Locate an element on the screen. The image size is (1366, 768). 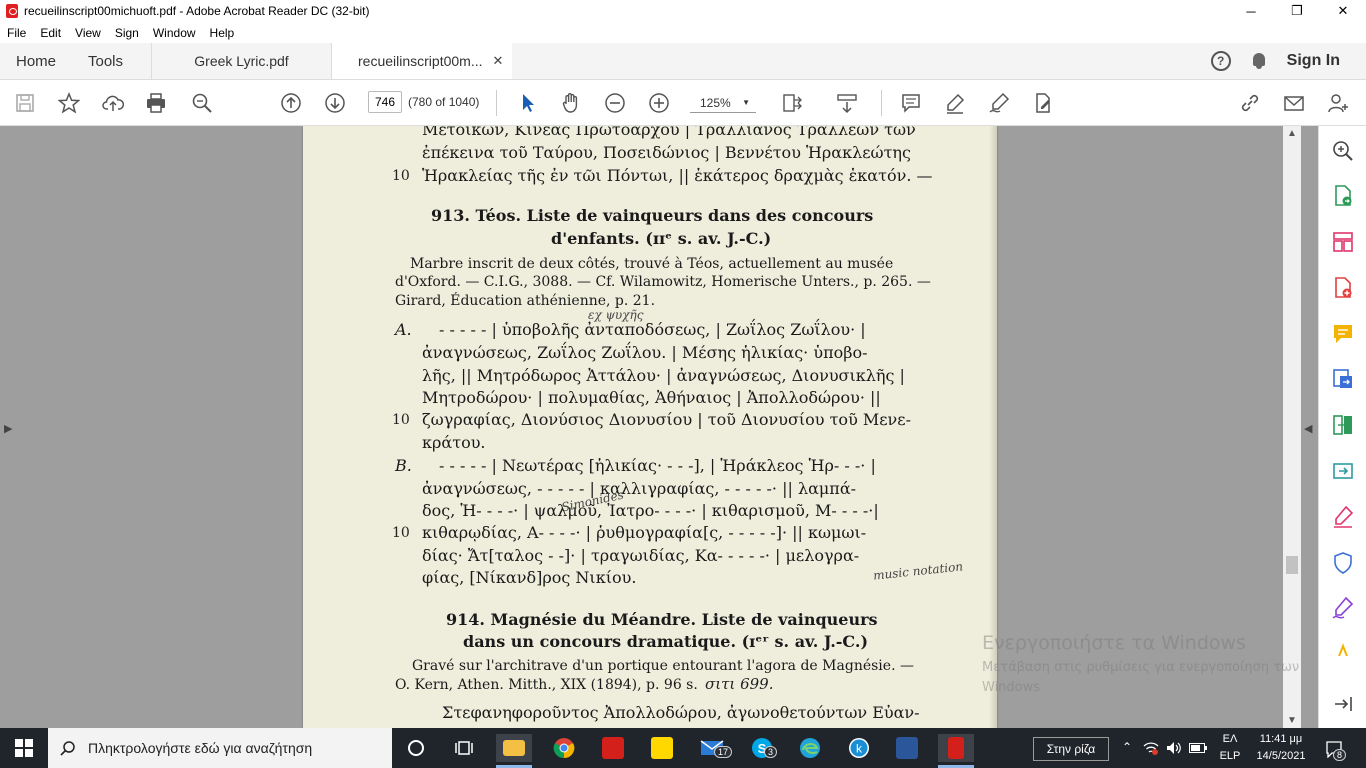
tray-chevron-up-icon: ⌃ is located at coordinates (1127, 747).